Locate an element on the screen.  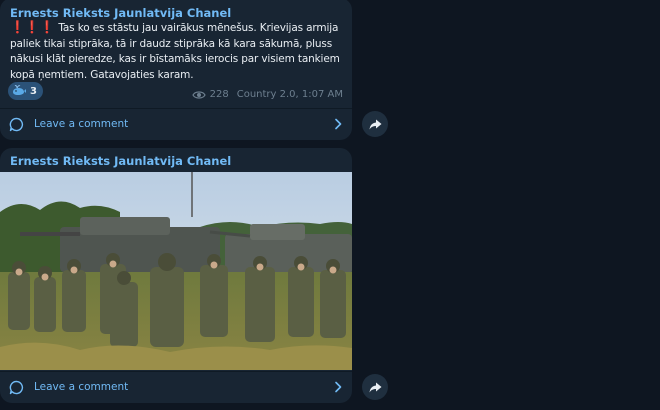
view-count: 228 is located at coordinates (219, 94).